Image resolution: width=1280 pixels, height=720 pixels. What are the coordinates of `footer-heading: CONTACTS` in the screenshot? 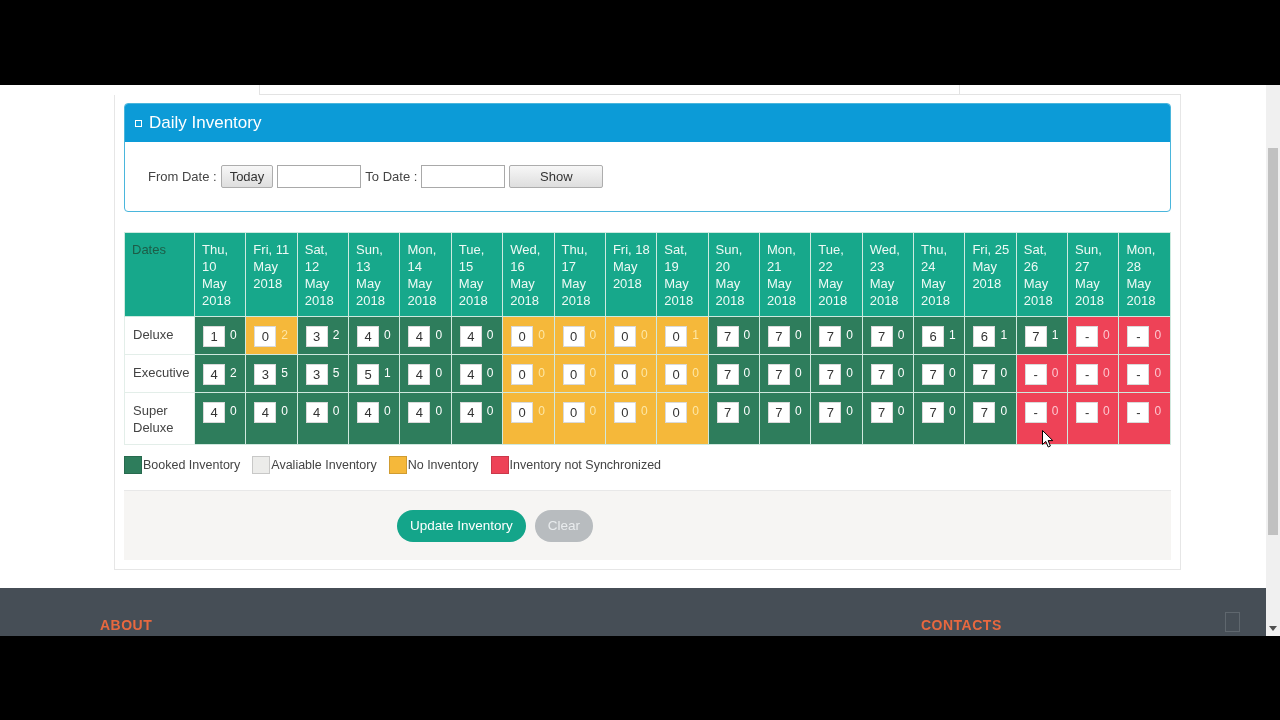 It's located at (961, 625).